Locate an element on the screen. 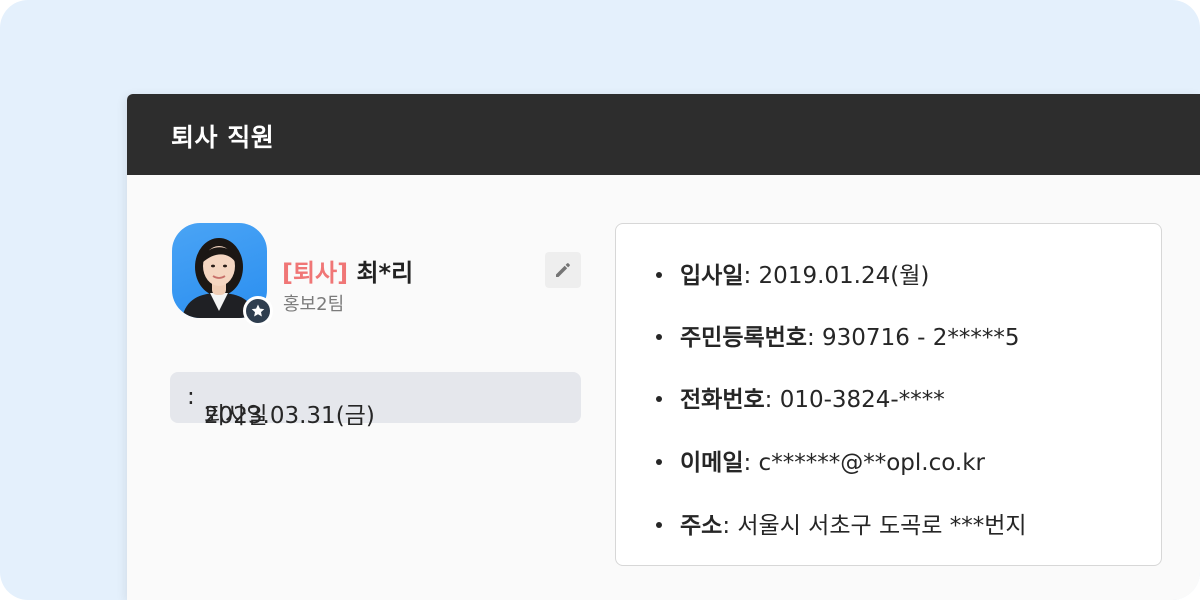 This screenshot has width=1200, height=600. window-title: 퇴사 직원 is located at coordinates (223, 137).